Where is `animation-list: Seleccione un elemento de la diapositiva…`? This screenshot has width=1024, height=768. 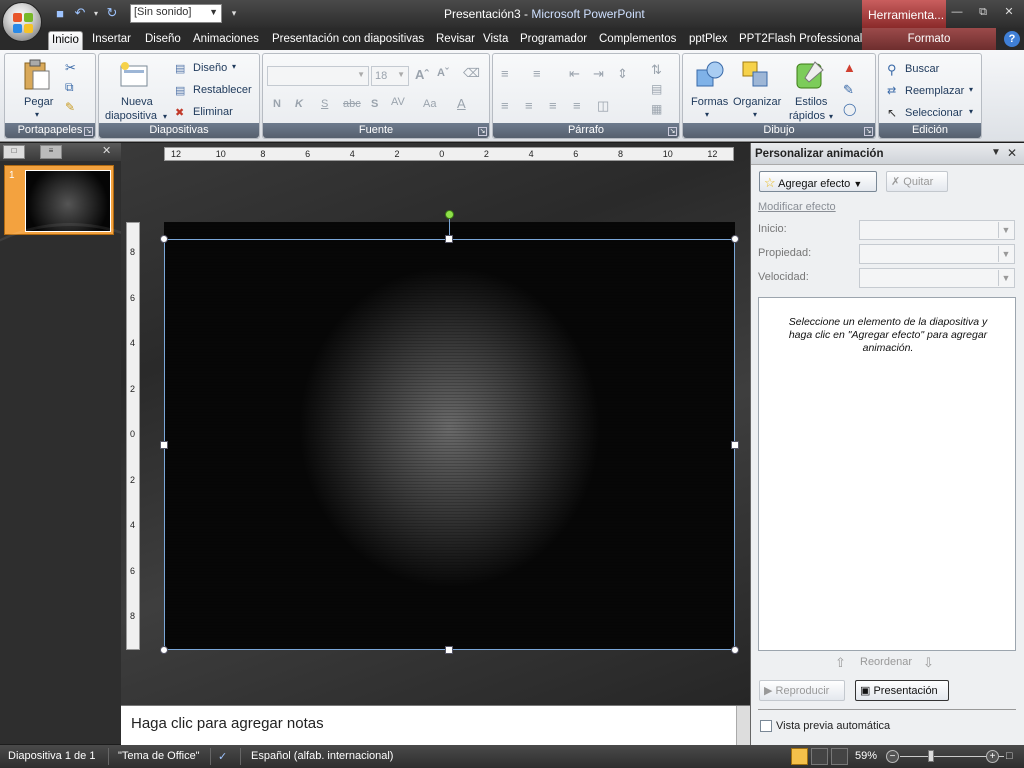
animation-list: Seleccione un elemento de la diapositiva… is located at coordinates (887, 474).